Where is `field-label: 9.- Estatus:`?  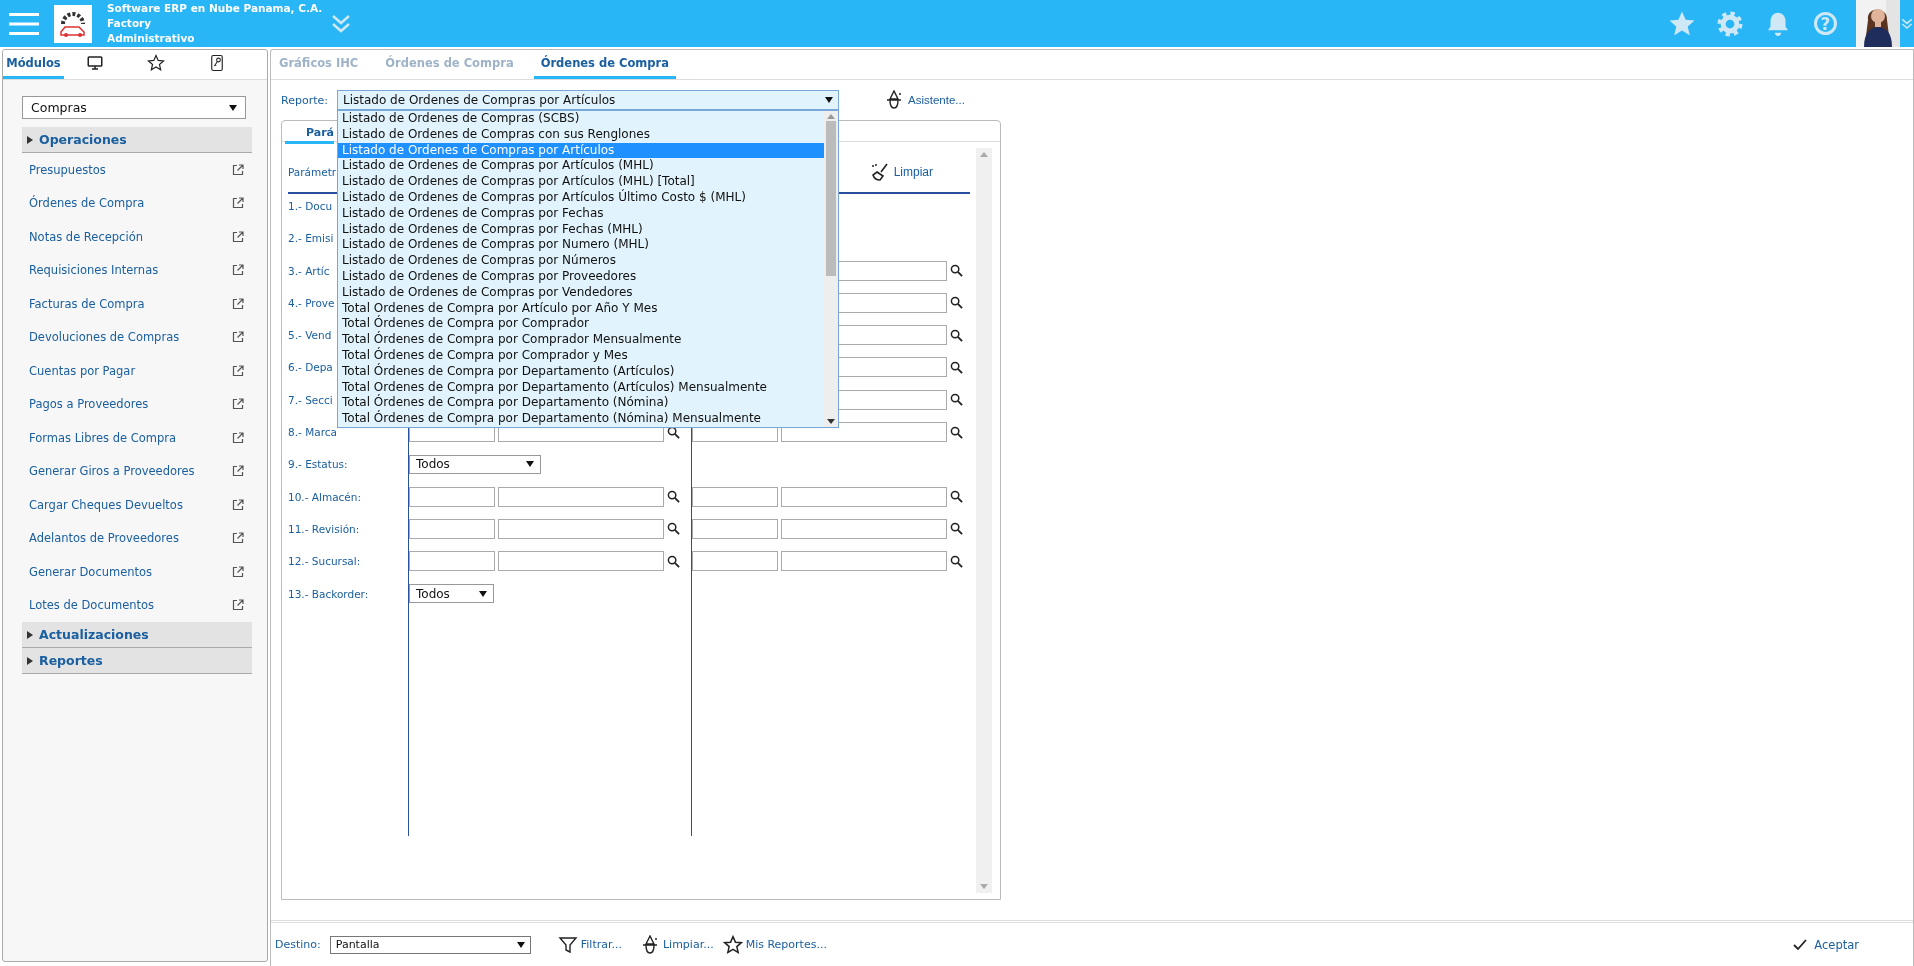
field-label: 9.- Estatus: is located at coordinates (318, 465).